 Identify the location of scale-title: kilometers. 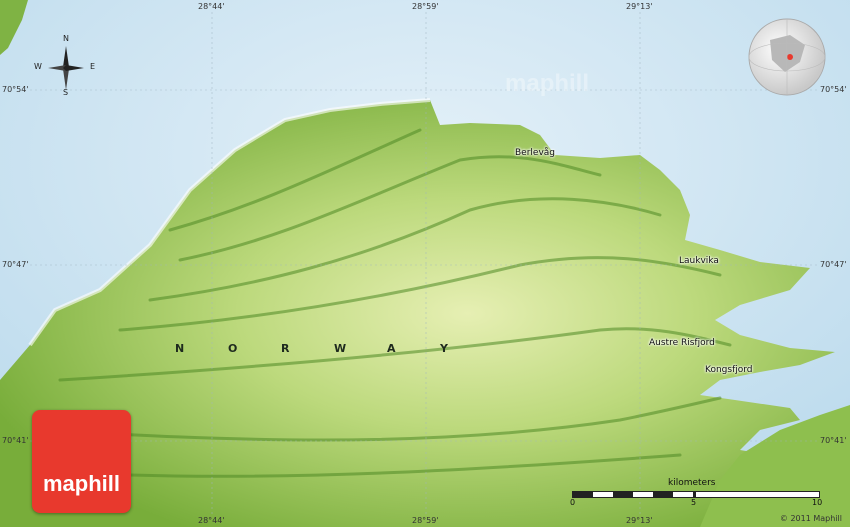
(692, 483).